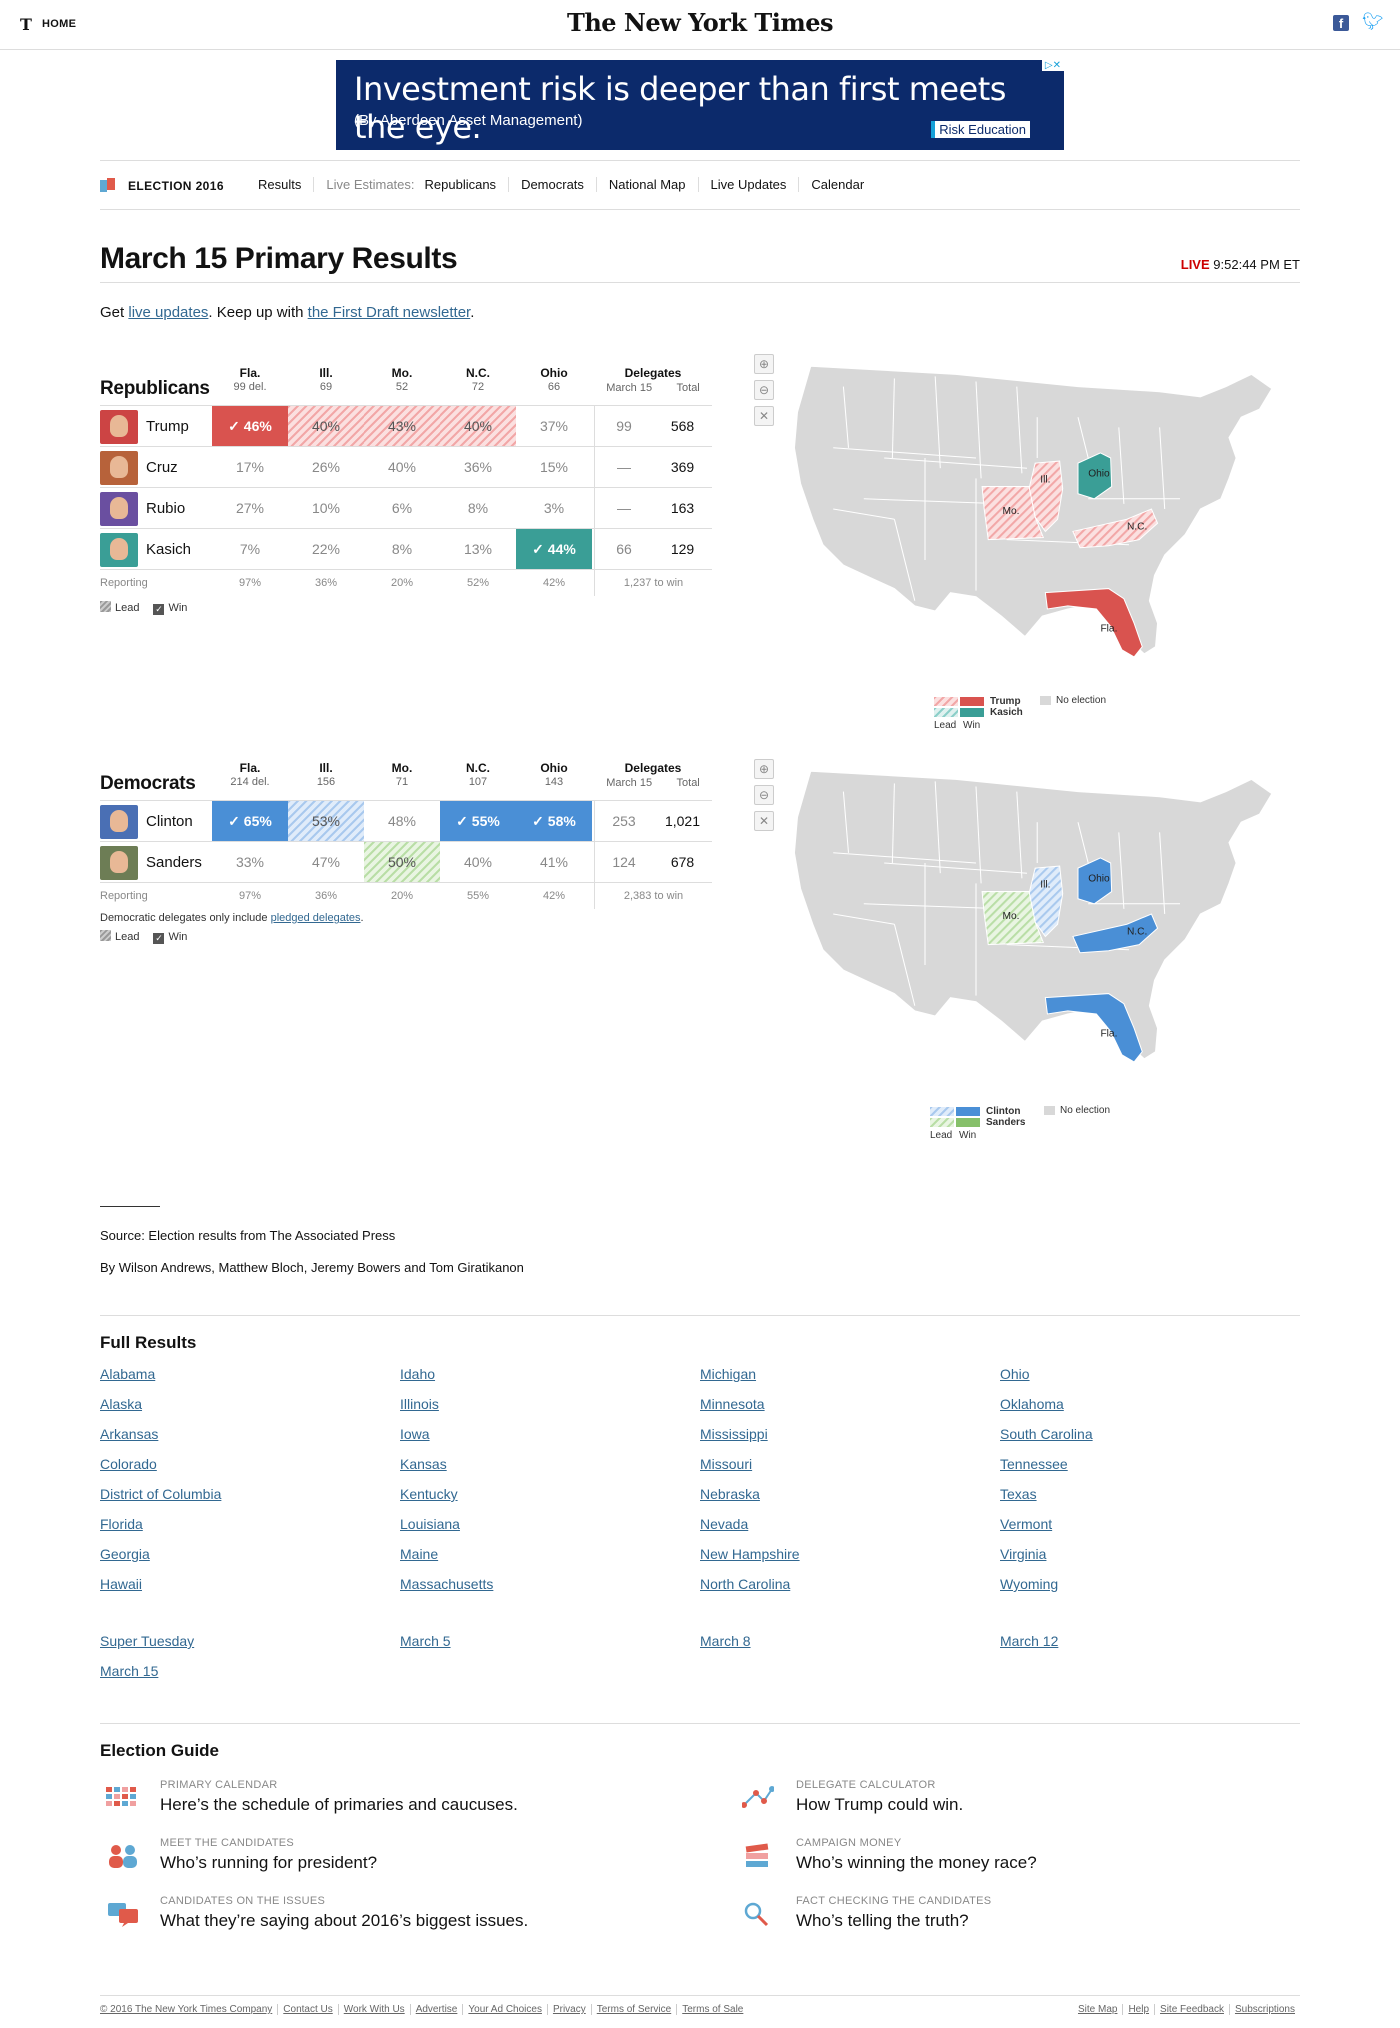 The height and width of the screenshot is (2028, 1400). I want to click on candidate-row-clinton: Clinton ✓ 65% 53% 48% ✓ 55% ✓ 58% 253 1,021, so click(406, 820).